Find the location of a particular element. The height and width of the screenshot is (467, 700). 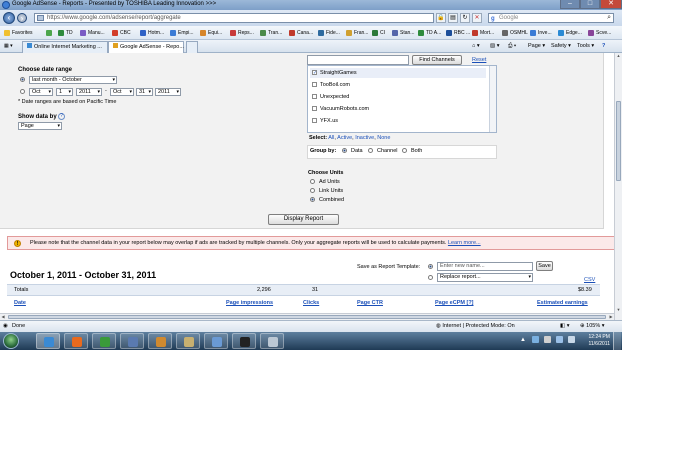

channel-checkbox: ✓ is located at coordinates (314, 73).